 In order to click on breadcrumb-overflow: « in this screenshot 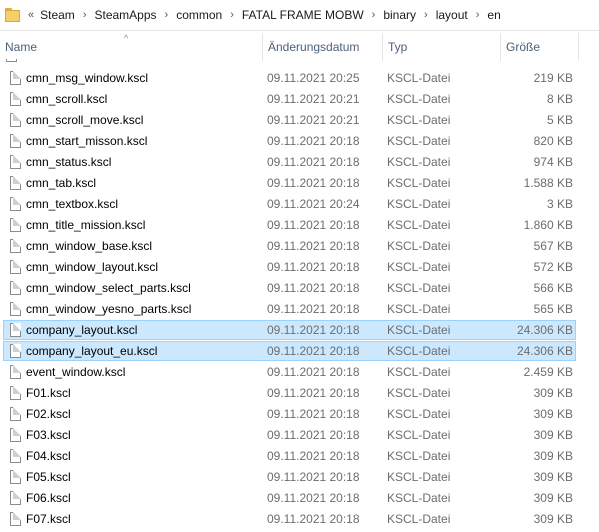, I will do `click(31, 15)`.